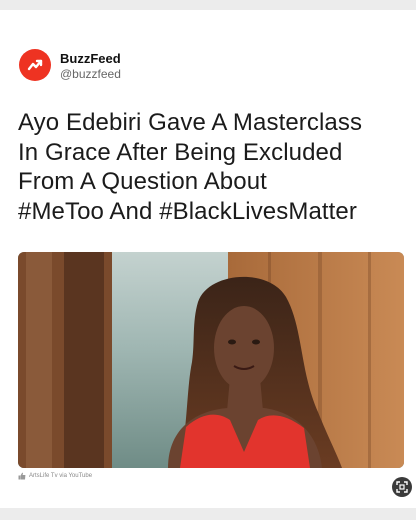  What do you see at coordinates (61, 476) in the screenshot?
I see `image-credit-text: ArtsLife Tv via YouTube` at bounding box center [61, 476].